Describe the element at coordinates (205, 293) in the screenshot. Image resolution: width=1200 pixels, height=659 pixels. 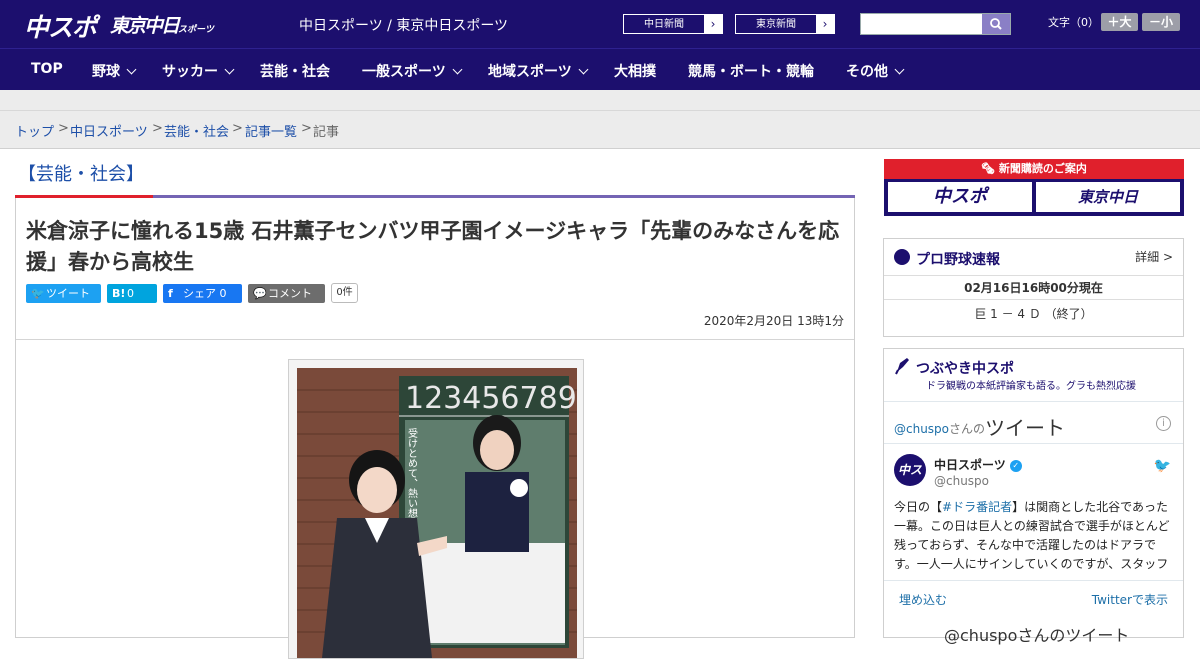
I see `facebook-label: シェア 0` at that location.